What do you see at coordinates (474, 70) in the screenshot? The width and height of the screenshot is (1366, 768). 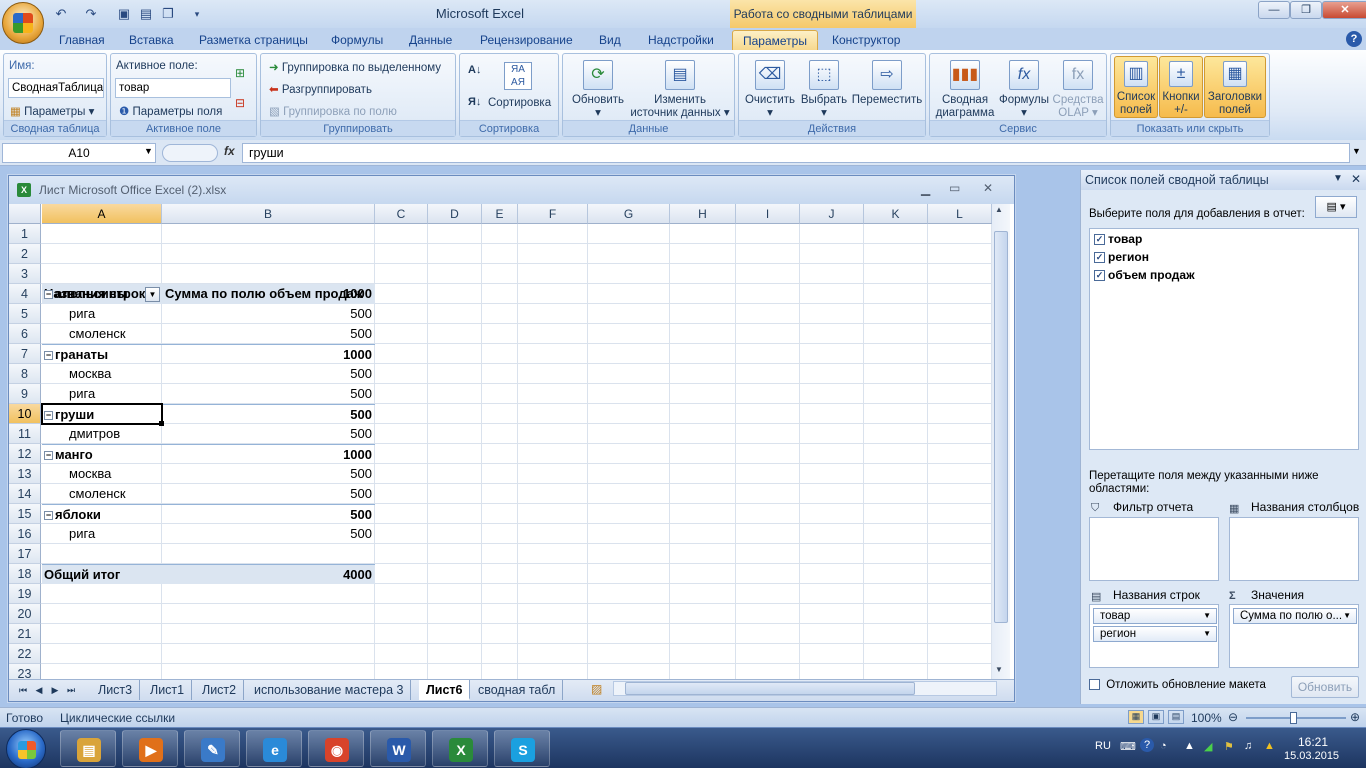 I see `sort-az-icon: А↓` at bounding box center [474, 70].